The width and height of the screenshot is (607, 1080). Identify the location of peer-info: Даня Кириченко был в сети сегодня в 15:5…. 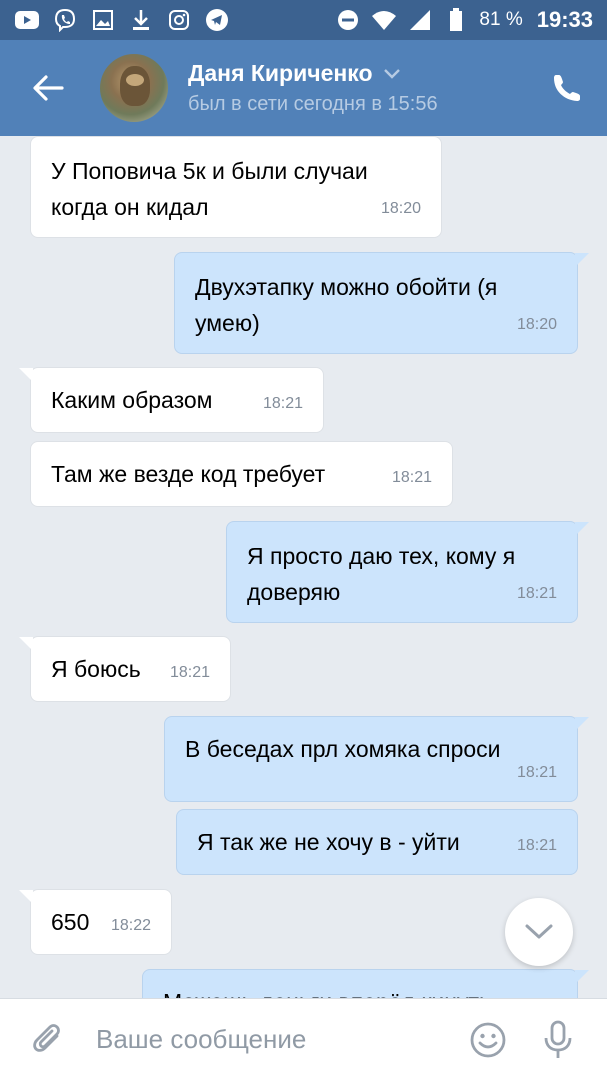
(313, 88).